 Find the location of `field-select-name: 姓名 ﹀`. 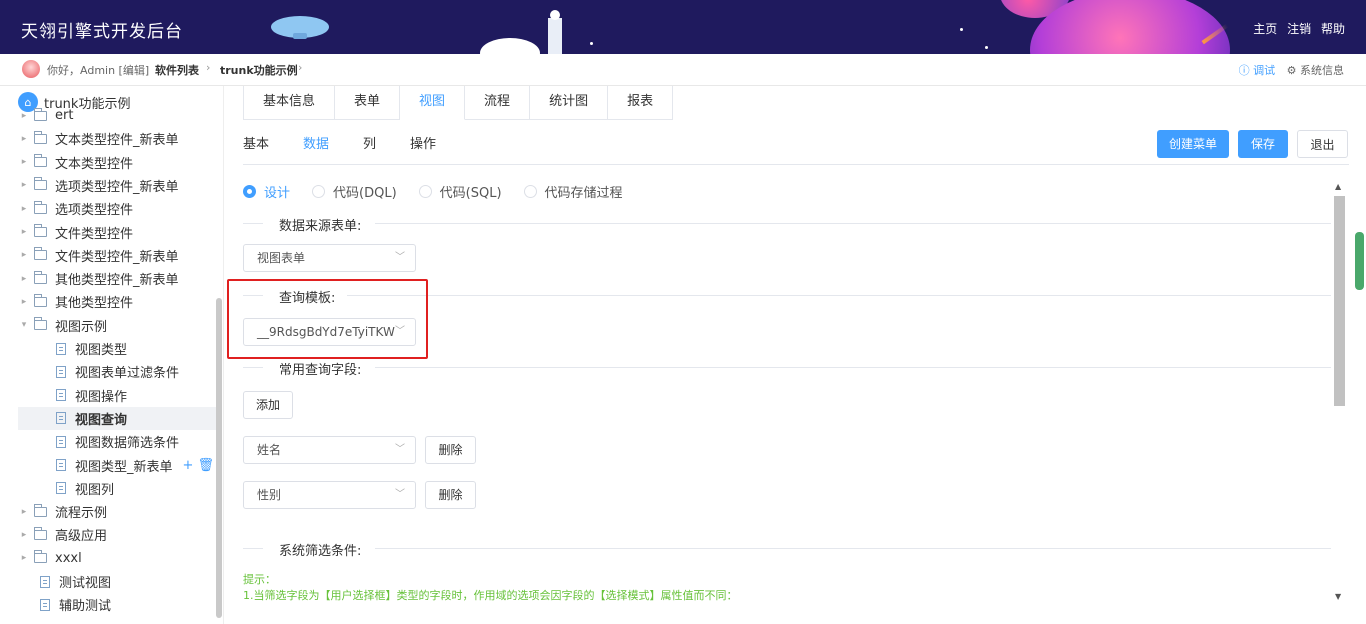

field-select-name: 姓名 ﹀ is located at coordinates (329, 450).